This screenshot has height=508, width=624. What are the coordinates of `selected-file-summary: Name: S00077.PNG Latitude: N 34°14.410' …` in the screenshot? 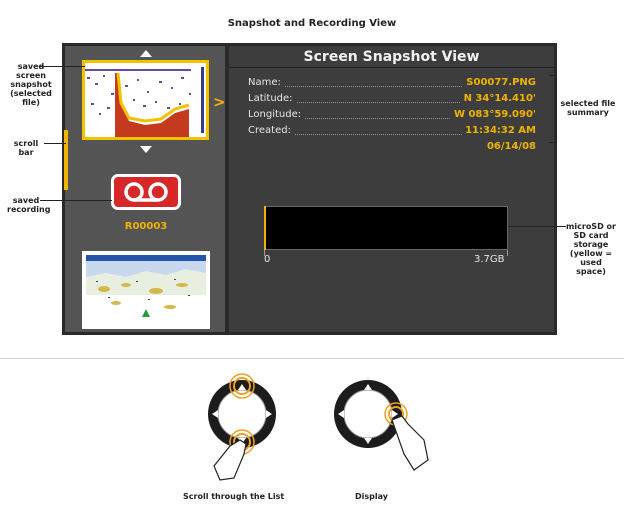 It's located at (394, 115).